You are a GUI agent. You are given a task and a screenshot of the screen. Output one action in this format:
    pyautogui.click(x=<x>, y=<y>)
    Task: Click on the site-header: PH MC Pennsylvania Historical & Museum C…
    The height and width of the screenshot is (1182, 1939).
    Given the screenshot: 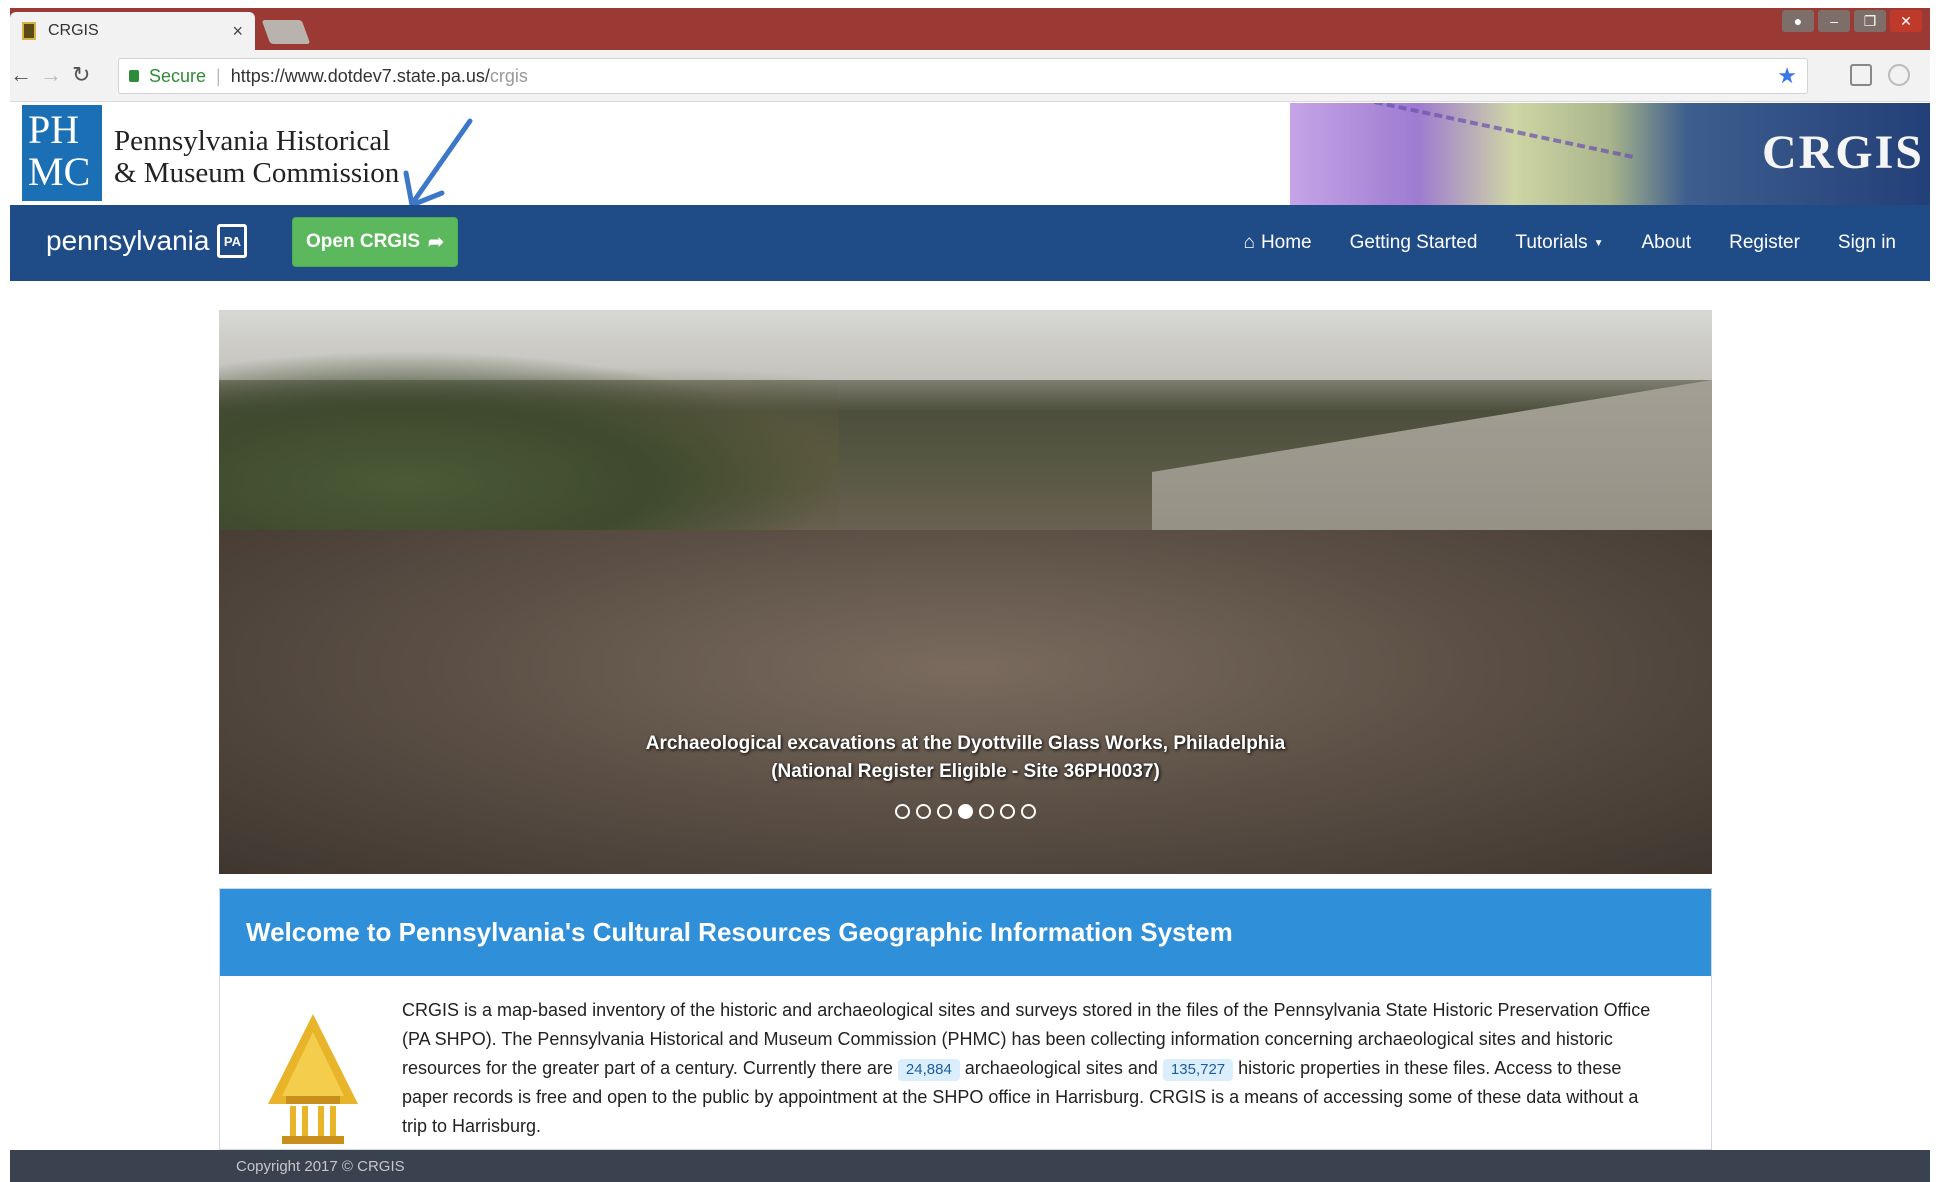 What is the action you would take?
    pyautogui.click(x=970, y=155)
    